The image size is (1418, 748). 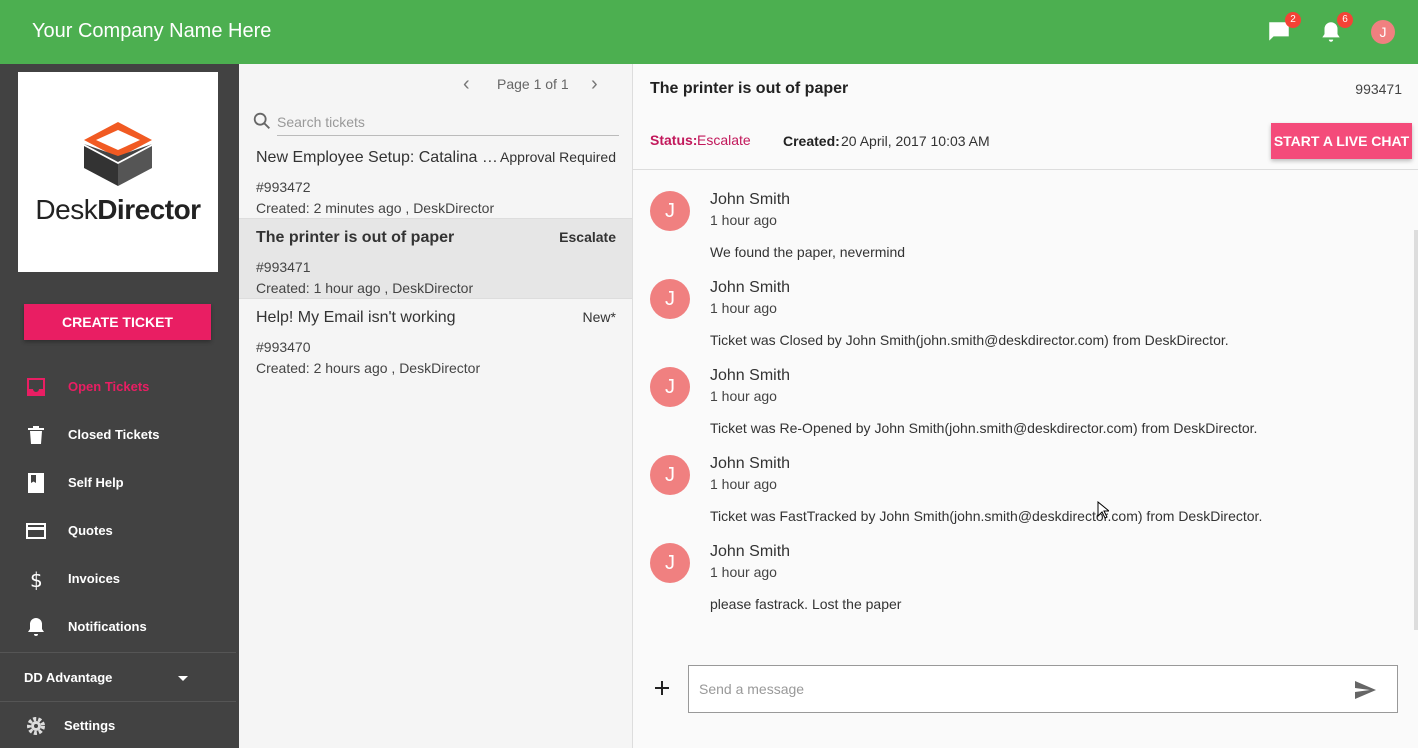 I want to click on message-composer, so click(x=1043, y=689).